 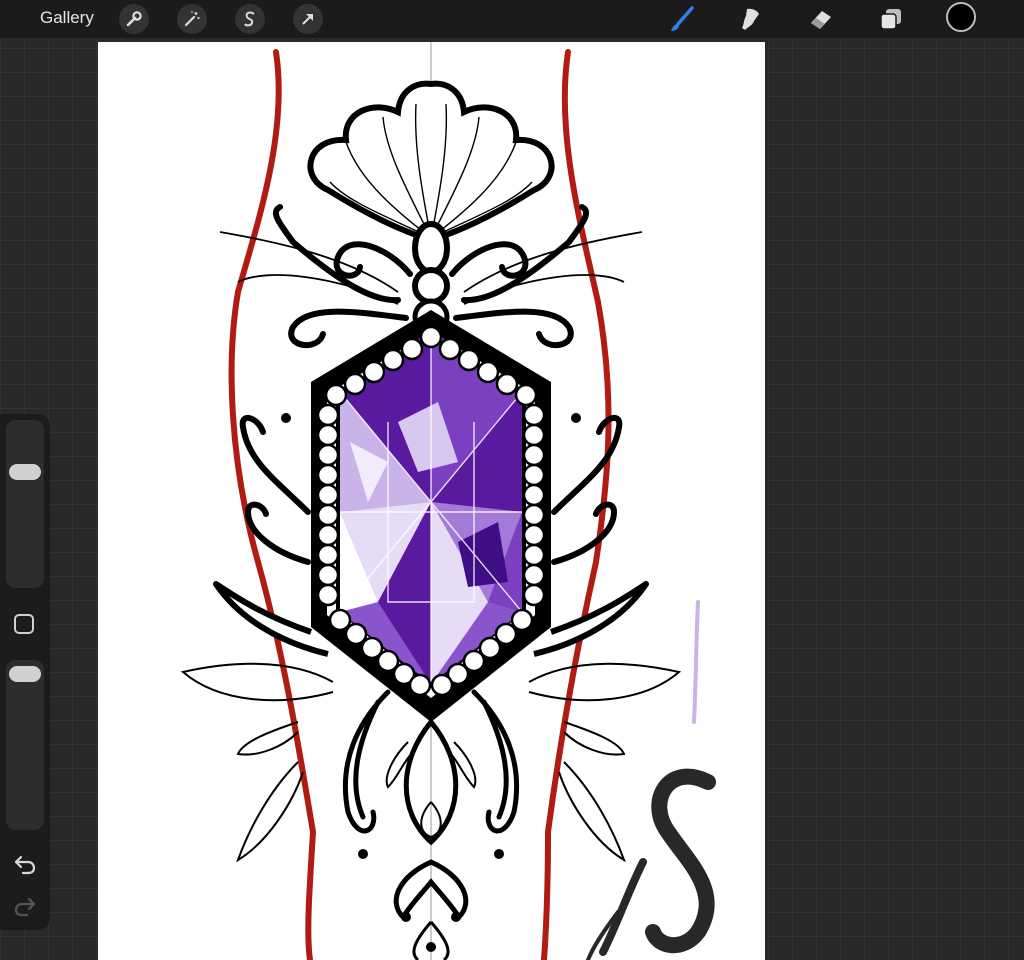 What do you see at coordinates (651, 864) in the screenshot?
I see `airbrush-scribble` at bounding box center [651, 864].